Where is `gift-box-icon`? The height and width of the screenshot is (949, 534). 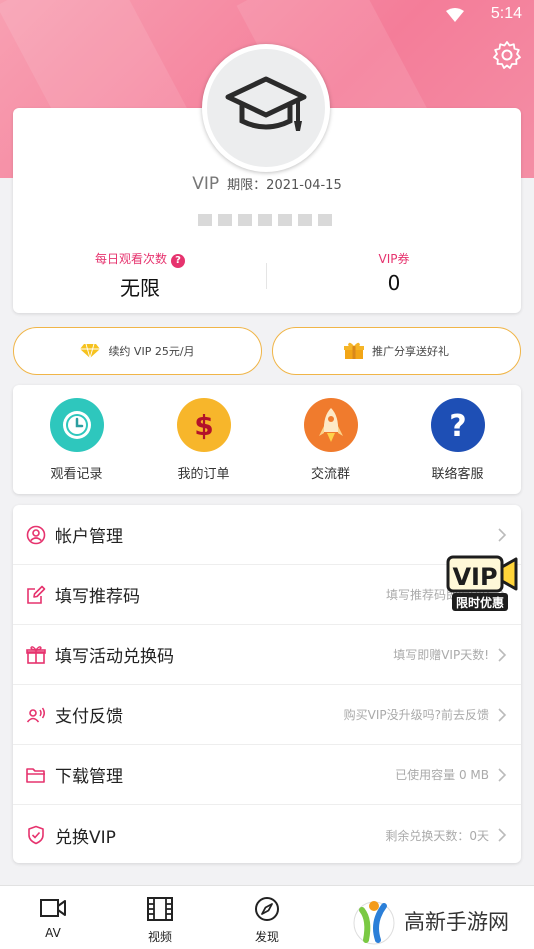 gift-box-icon is located at coordinates (354, 350).